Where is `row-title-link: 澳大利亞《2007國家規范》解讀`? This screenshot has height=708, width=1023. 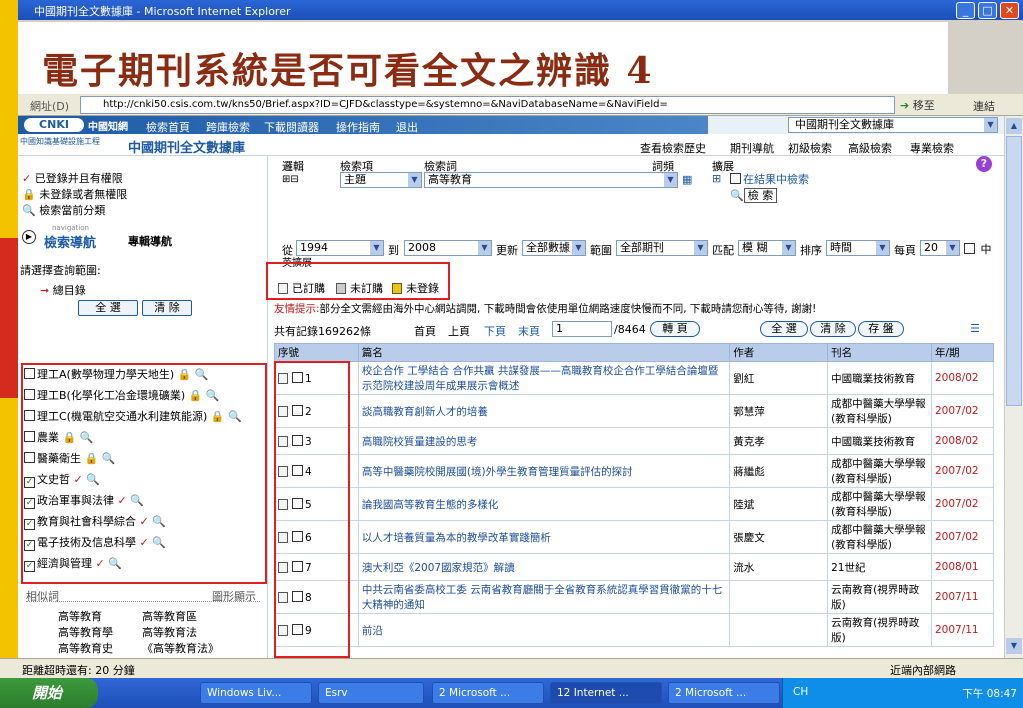 row-title-link: 澳大利亞《2007國家規范》解讀 is located at coordinates (544, 567).